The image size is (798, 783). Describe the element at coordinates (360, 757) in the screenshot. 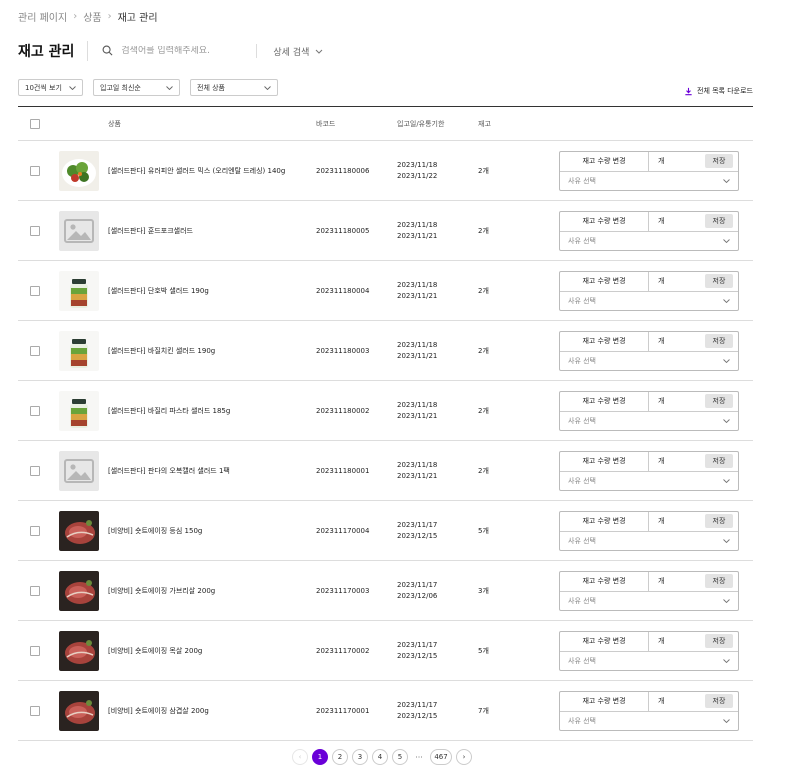

I see `page-button-3: 3` at that location.